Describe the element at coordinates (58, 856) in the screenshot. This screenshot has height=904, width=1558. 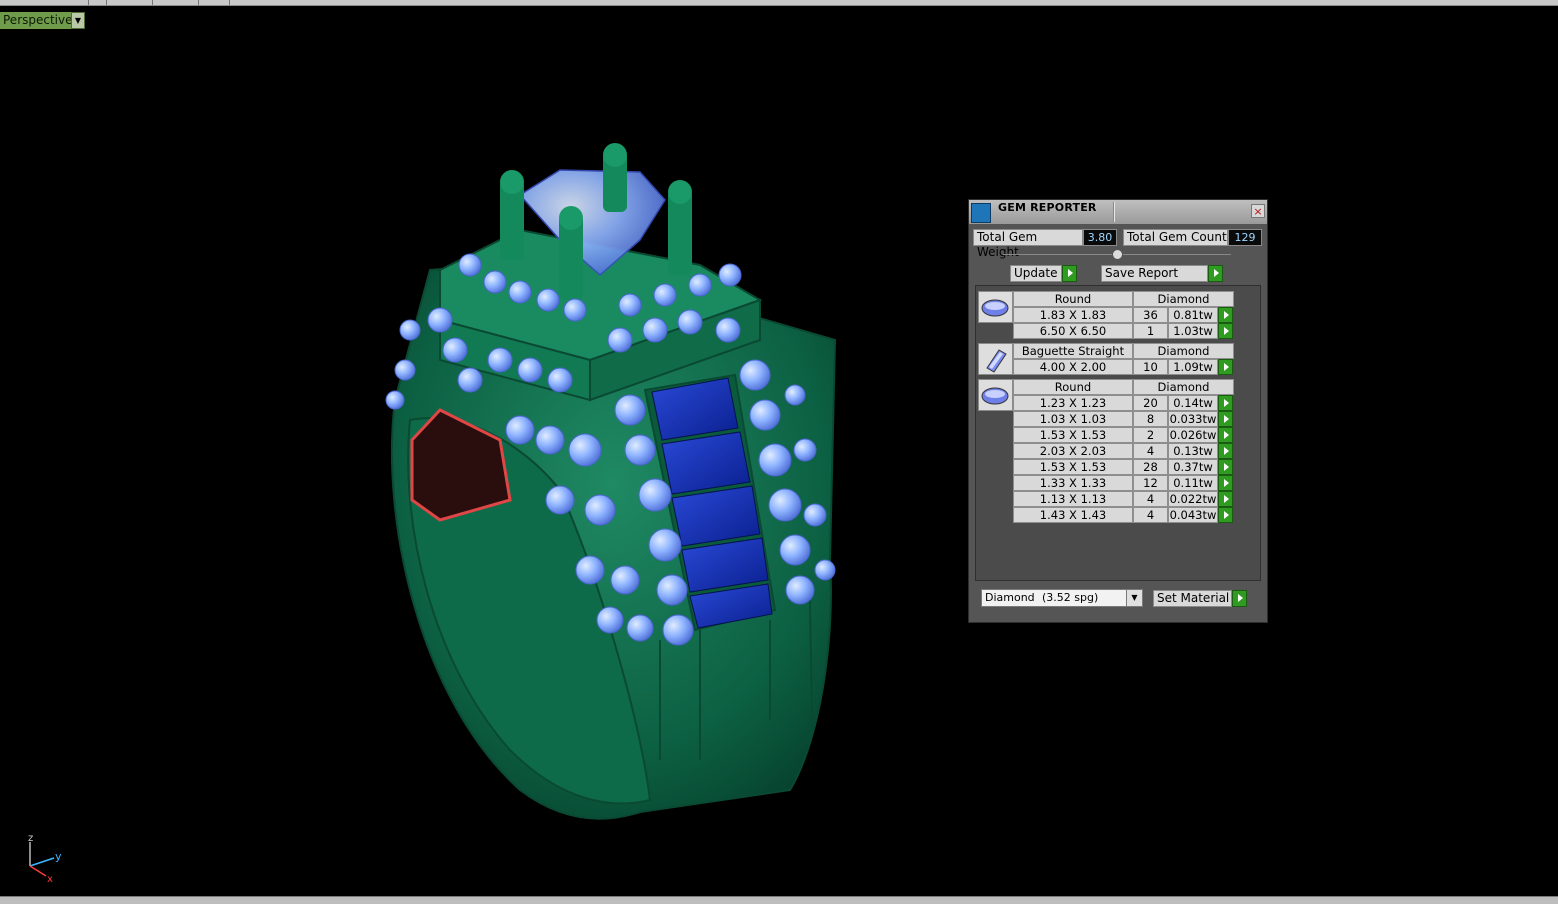
I see `axis-y-label: y` at that location.